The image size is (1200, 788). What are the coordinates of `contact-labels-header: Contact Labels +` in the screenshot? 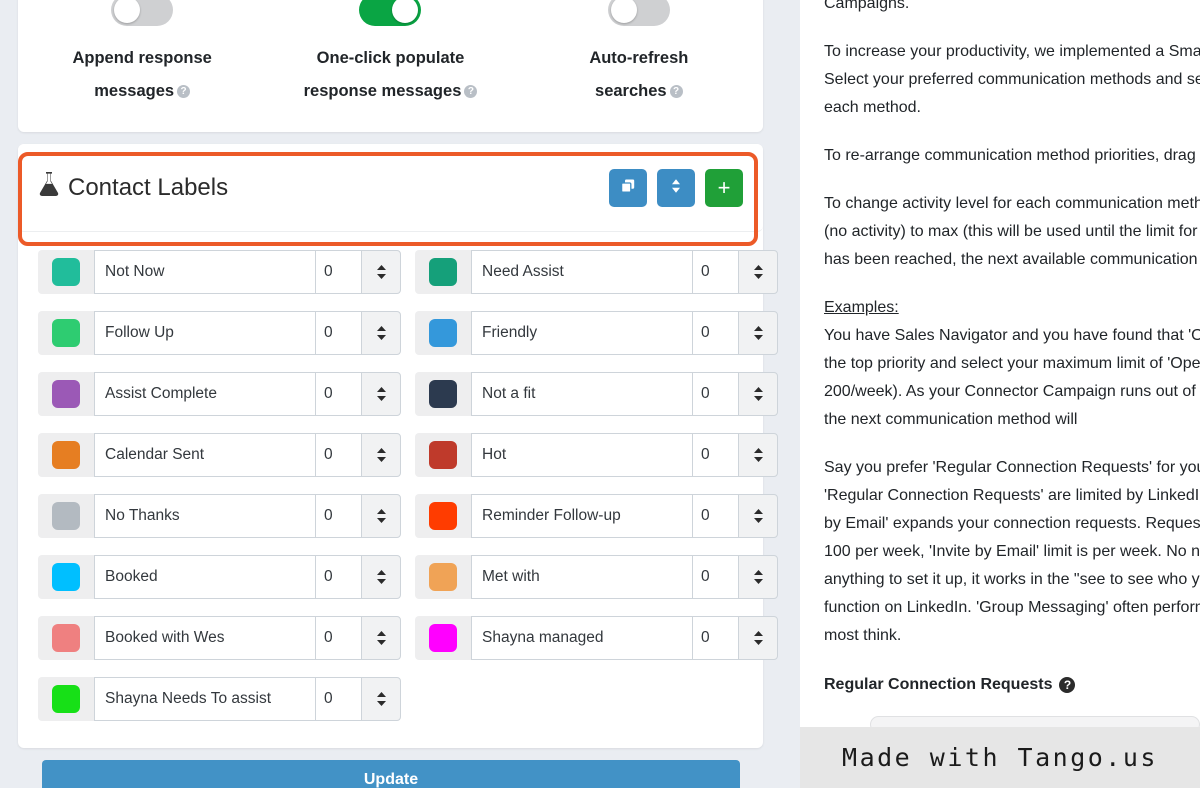 It's located at (390, 188).